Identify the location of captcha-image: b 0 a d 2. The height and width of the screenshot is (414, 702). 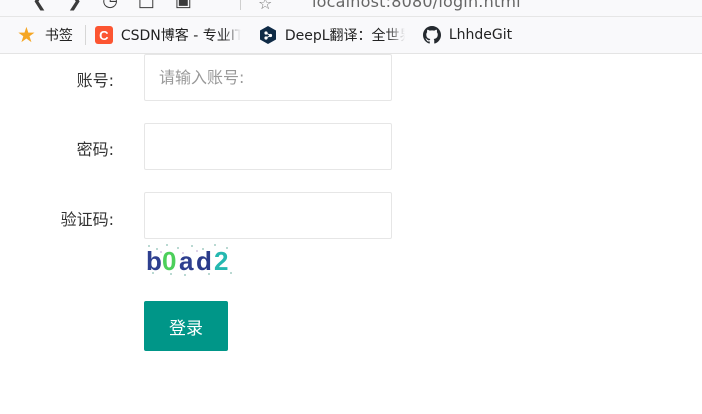
(190, 260).